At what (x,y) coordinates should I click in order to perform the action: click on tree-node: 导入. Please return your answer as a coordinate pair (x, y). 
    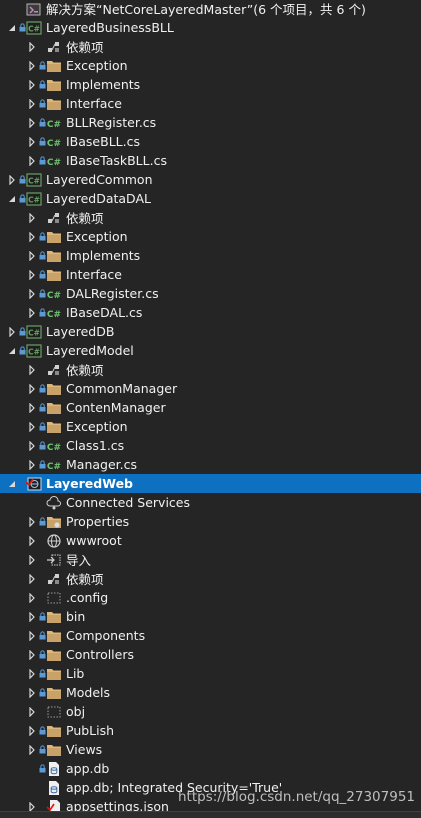
    Looking at the image, I should click on (210, 559).